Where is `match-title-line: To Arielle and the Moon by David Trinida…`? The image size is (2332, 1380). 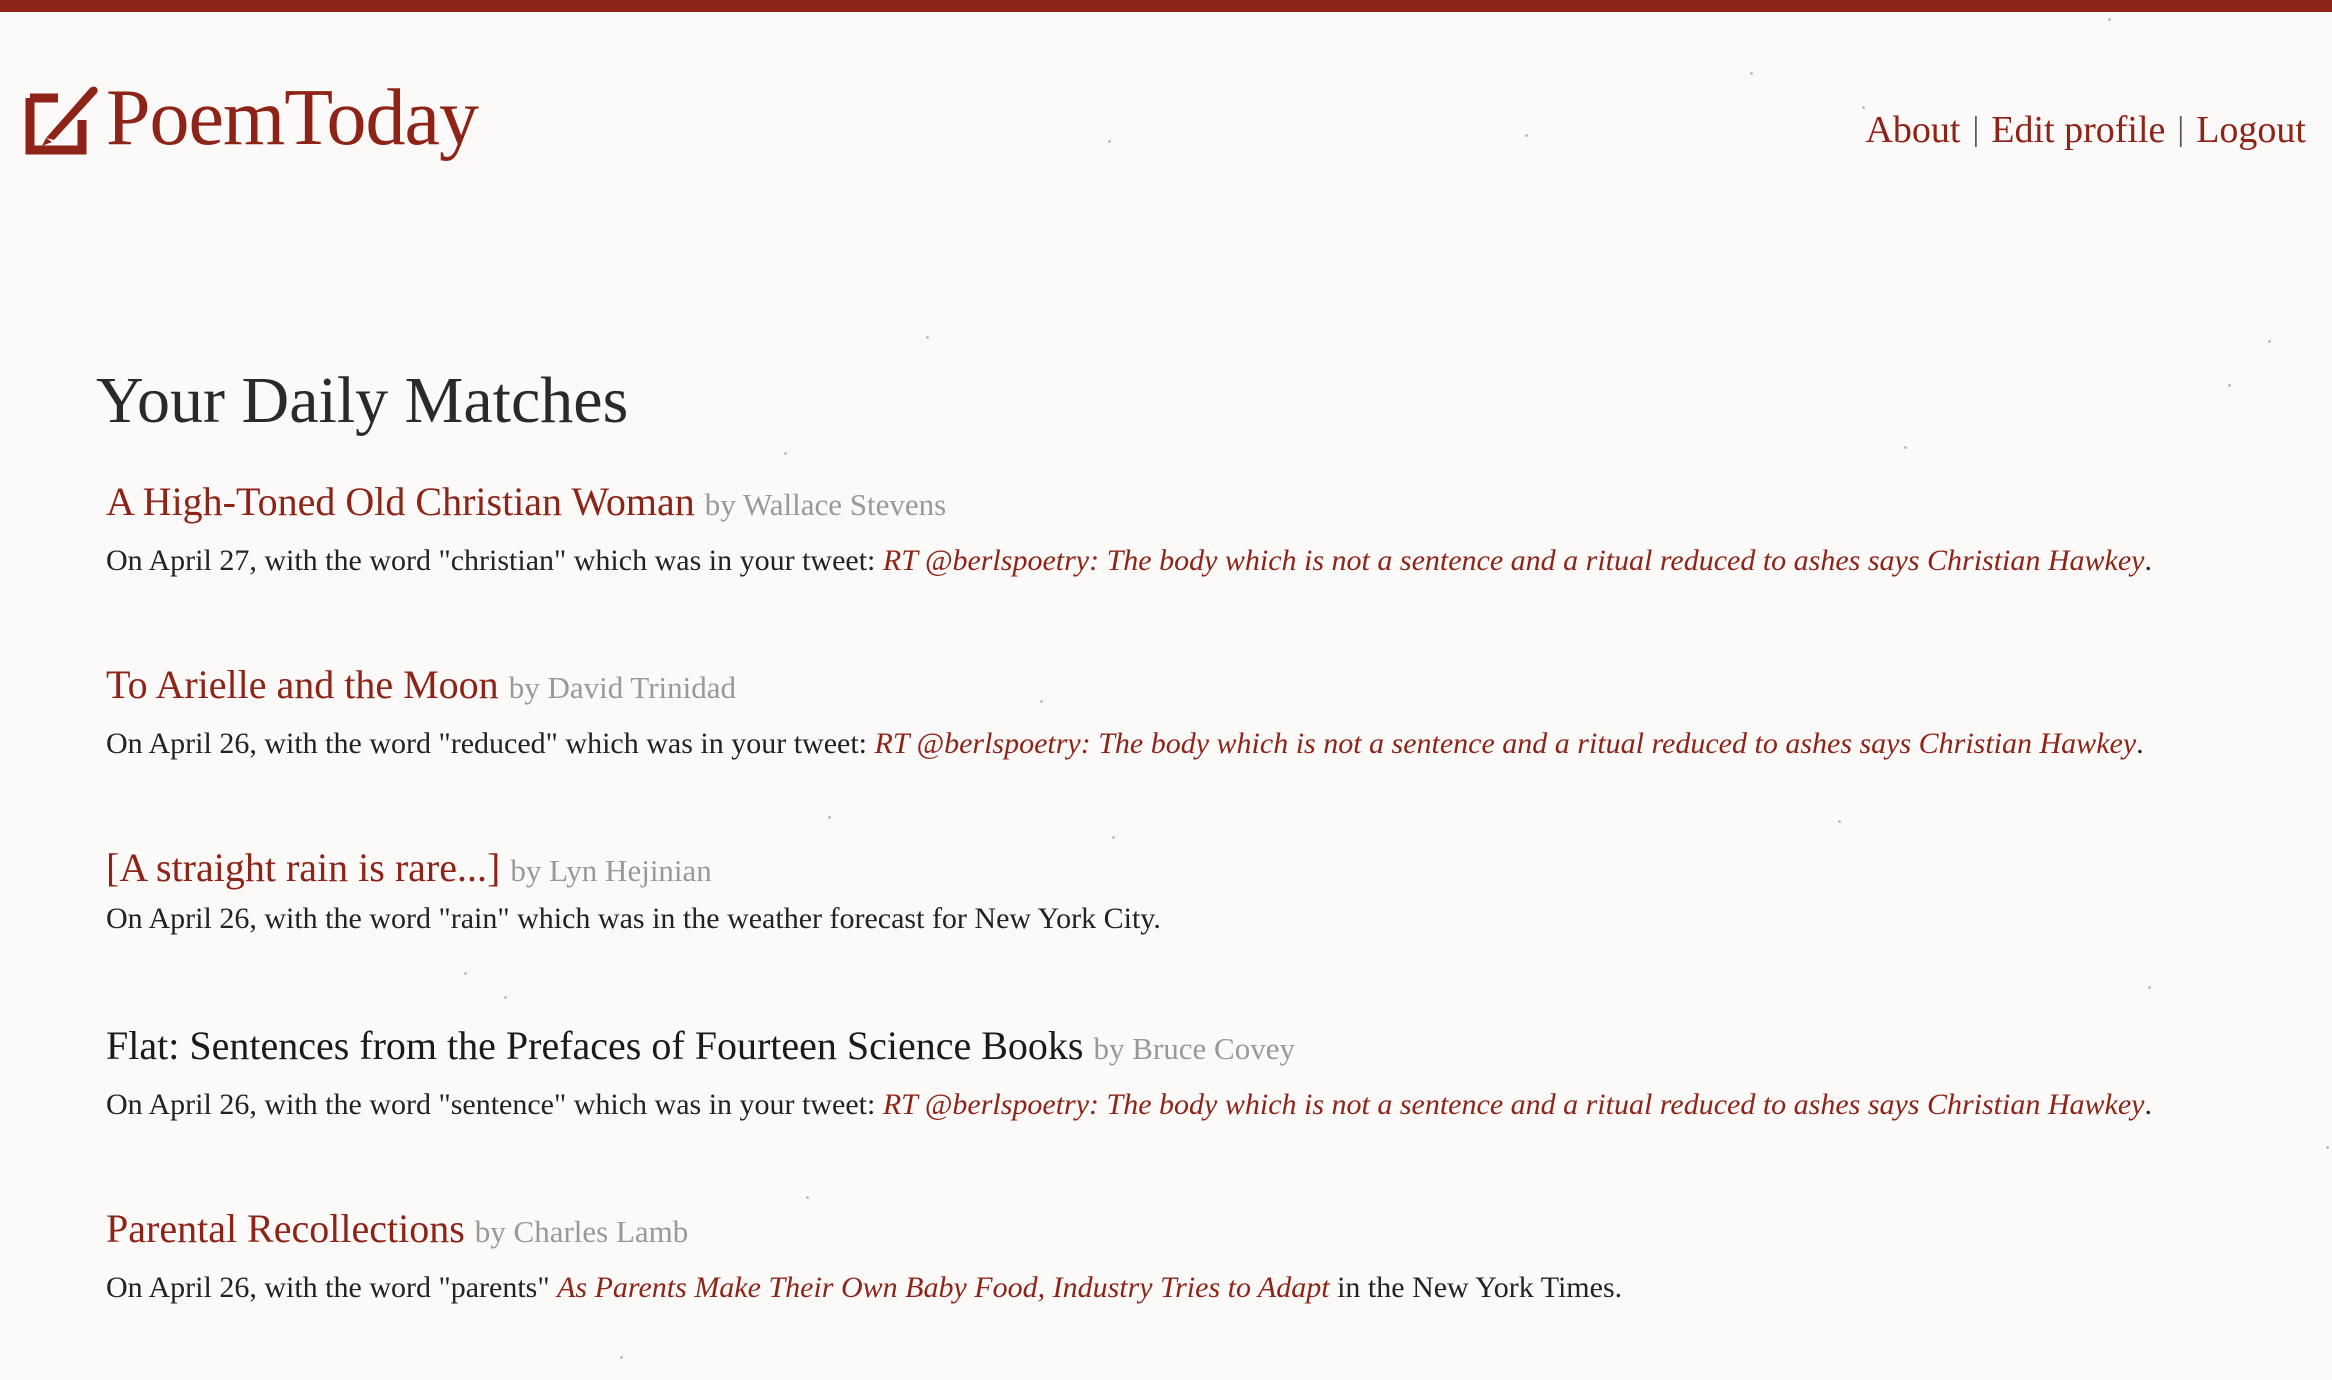
match-title-line: To Arielle and the Moon by David Trinida… is located at coordinates (1125, 686).